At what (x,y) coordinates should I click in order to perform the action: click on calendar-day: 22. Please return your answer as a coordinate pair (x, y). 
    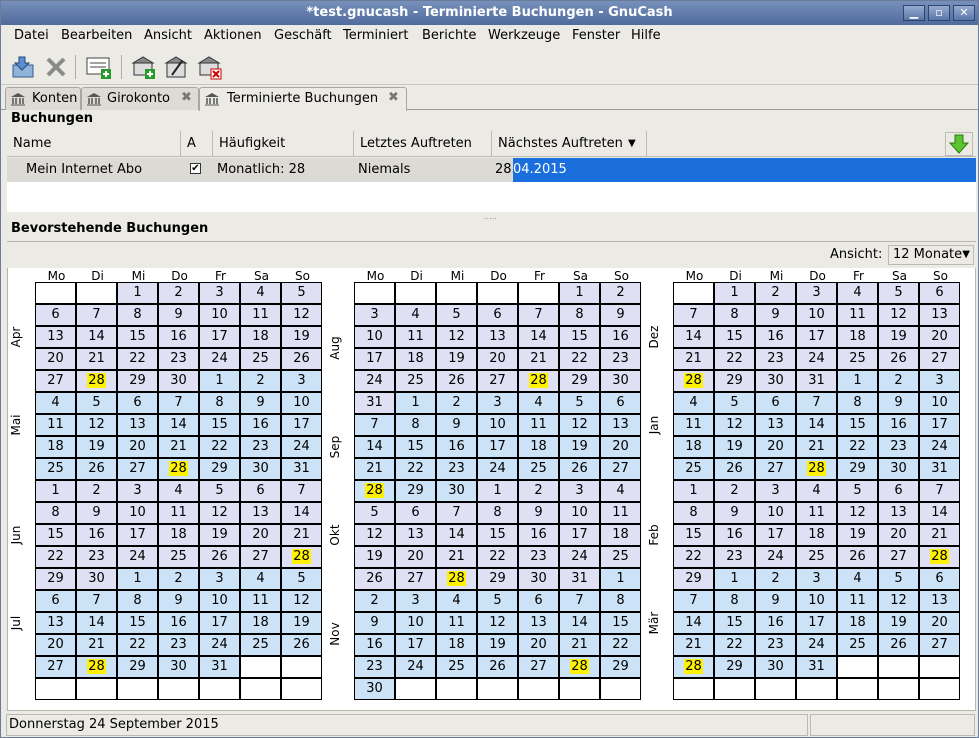
    Looking at the image, I should click on (857, 447).